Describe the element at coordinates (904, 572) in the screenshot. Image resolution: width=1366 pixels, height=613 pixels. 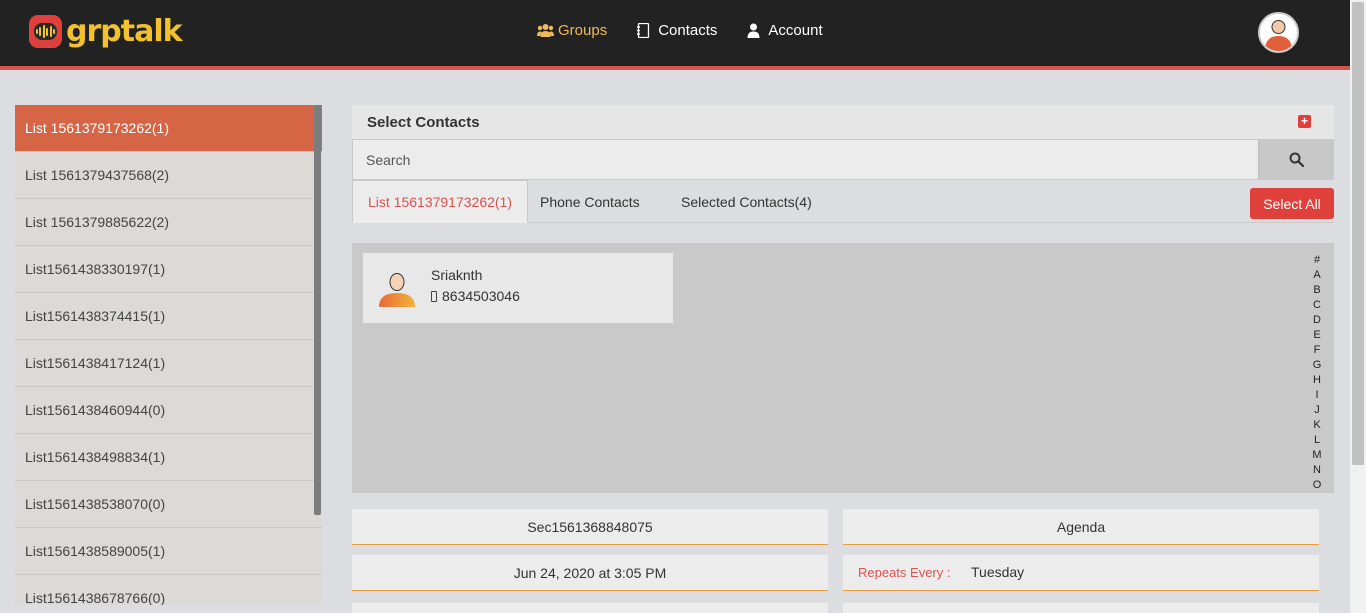
I see `repeats-label: Repeats Every :` at that location.